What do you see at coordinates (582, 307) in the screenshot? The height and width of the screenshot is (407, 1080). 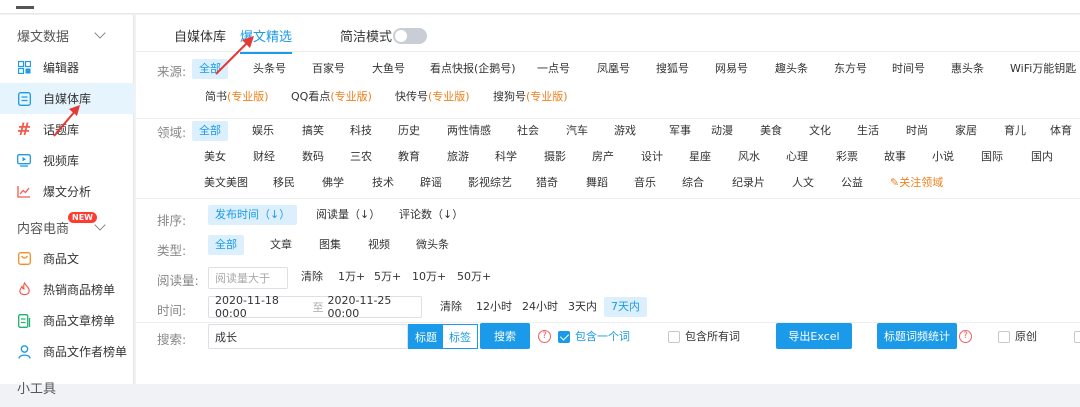 I see `time-option: 3天内` at bounding box center [582, 307].